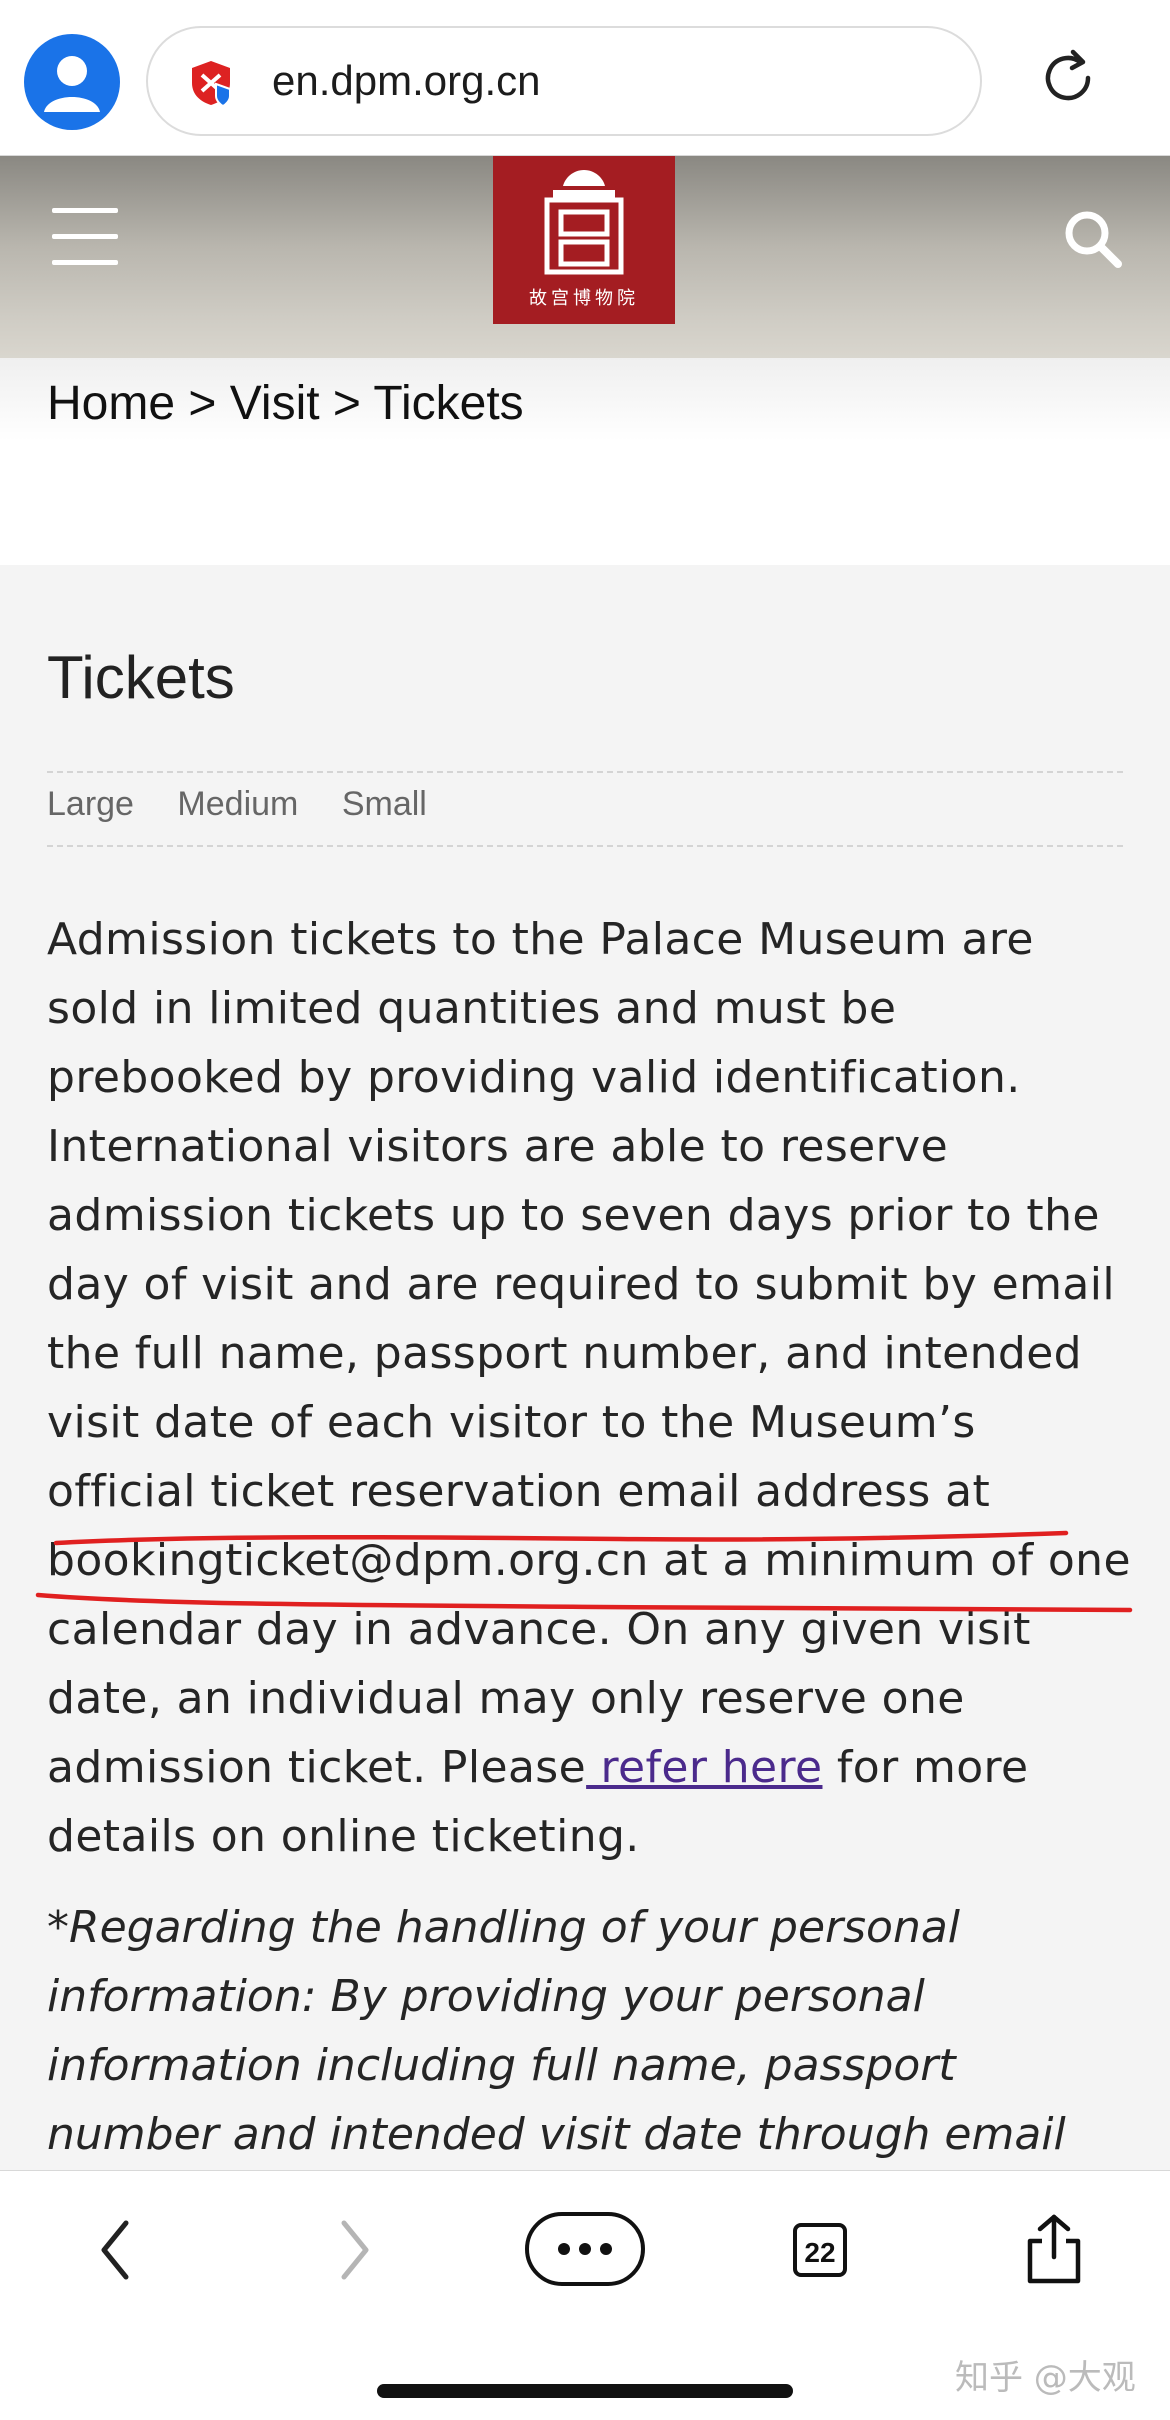  What do you see at coordinates (704, 1767) in the screenshot?
I see `refer-here-link: refer here` at bounding box center [704, 1767].